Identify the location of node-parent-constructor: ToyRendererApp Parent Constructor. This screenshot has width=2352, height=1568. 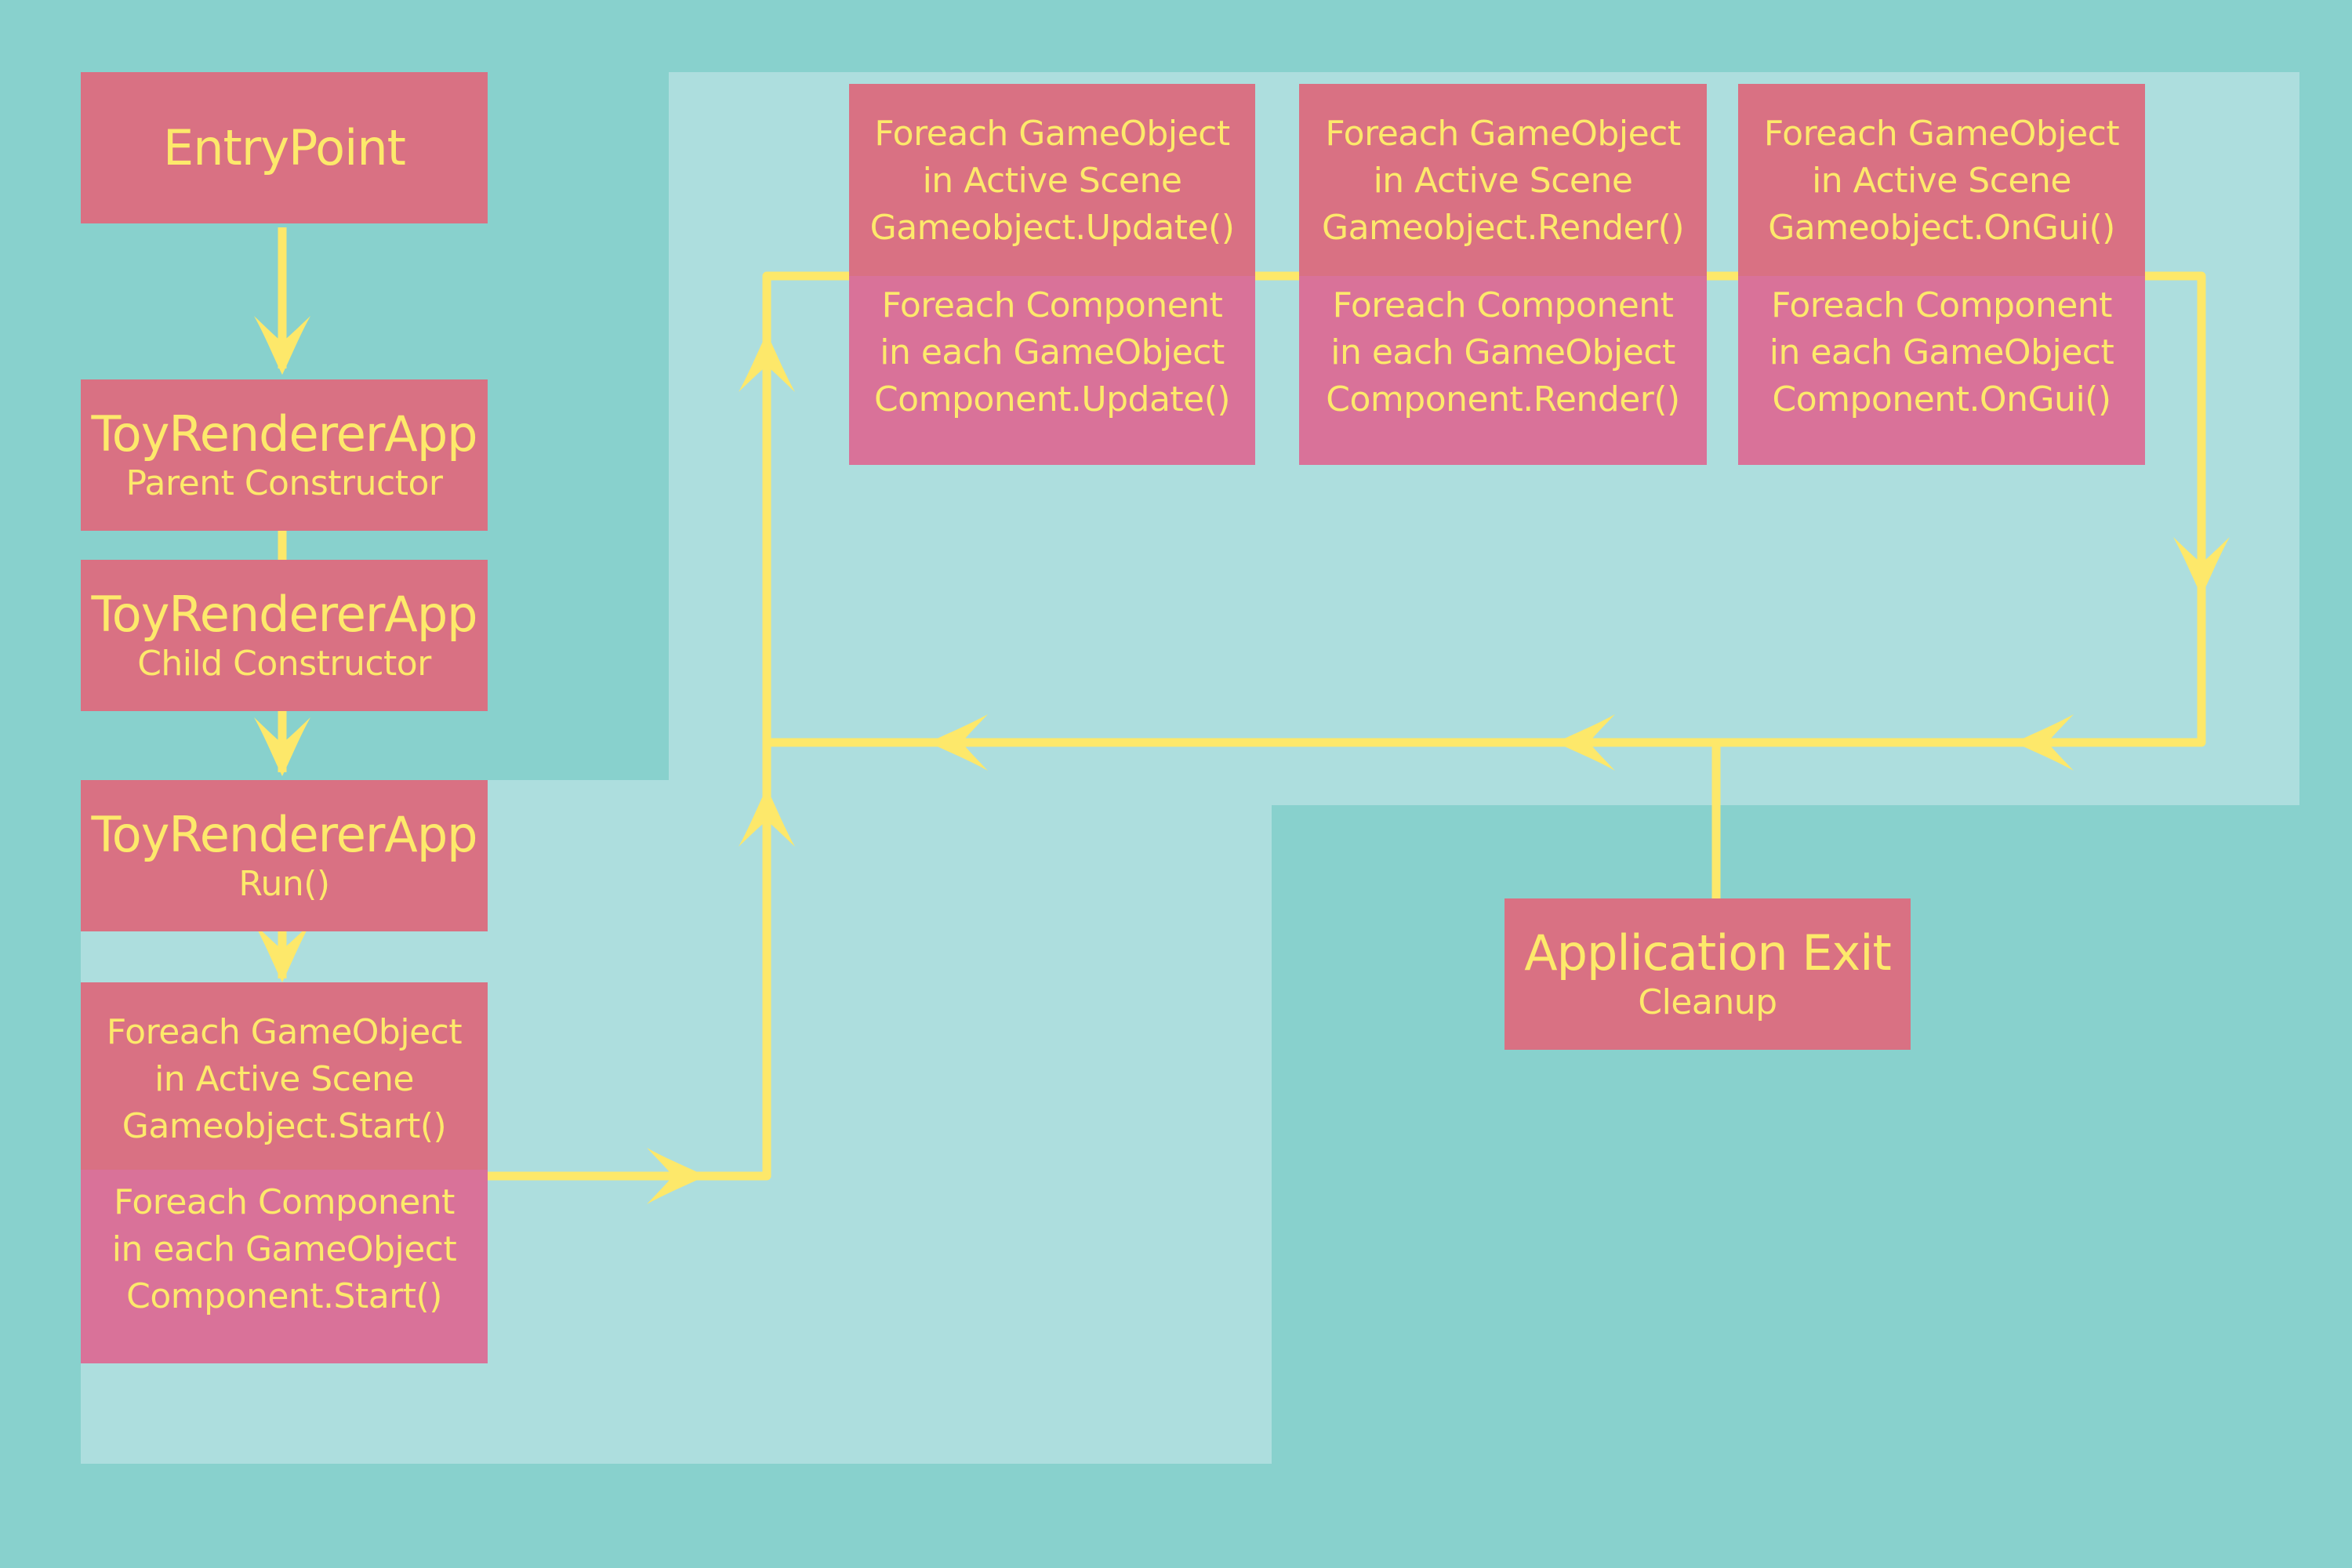
(284, 455).